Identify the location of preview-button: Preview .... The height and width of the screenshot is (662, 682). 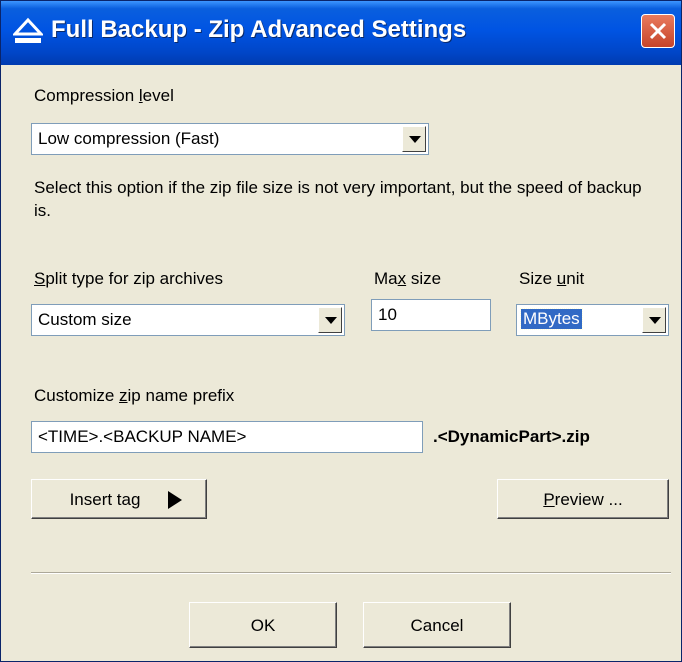
(583, 499).